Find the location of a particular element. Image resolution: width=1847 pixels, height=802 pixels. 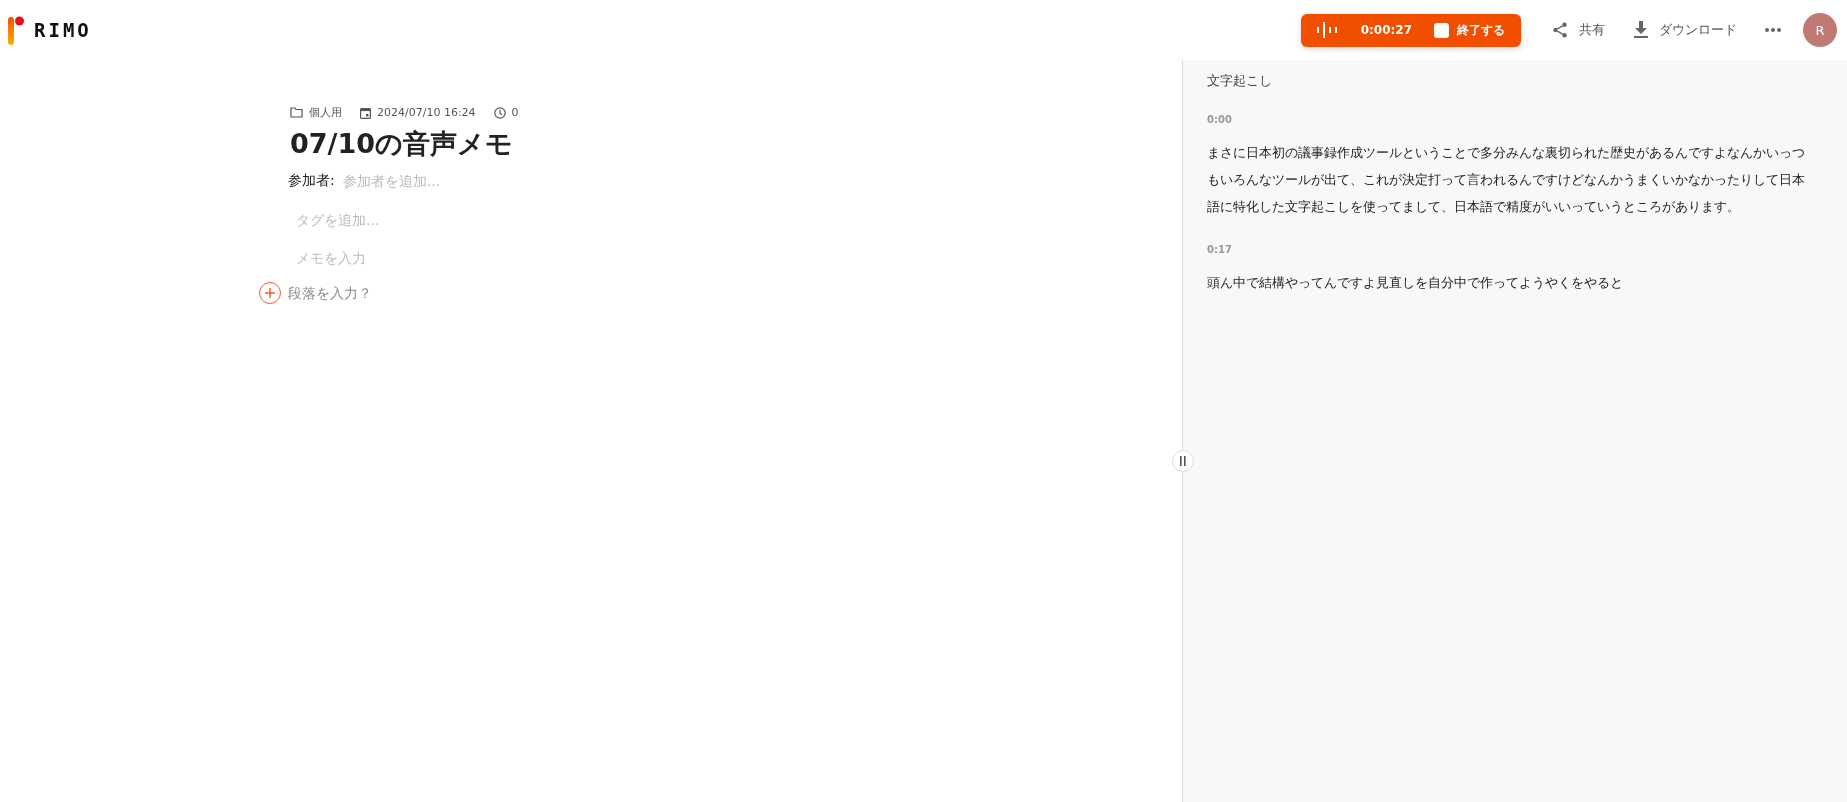

download-button: ダウンロード is located at coordinates (1685, 30).